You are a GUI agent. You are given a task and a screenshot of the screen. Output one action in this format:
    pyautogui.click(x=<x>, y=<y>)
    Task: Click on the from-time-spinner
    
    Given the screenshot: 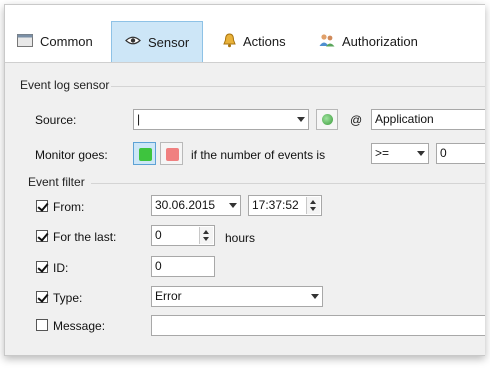 What is the action you would take?
    pyautogui.click(x=313, y=205)
    